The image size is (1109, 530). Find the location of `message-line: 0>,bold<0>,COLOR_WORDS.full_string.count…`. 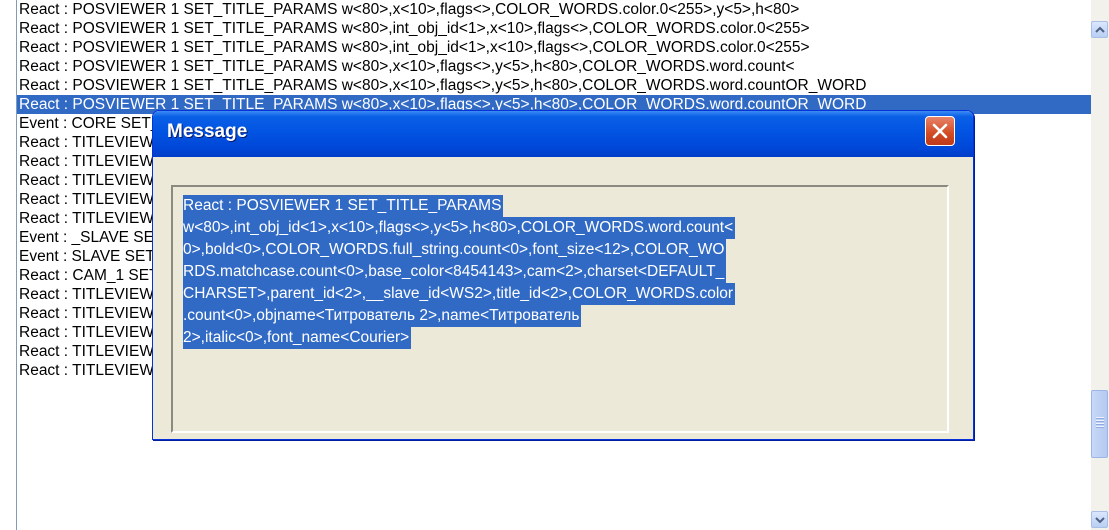

message-line: 0>,bold<0>,COLOR_WORDS.full_string.count… is located at coordinates (455, 250).